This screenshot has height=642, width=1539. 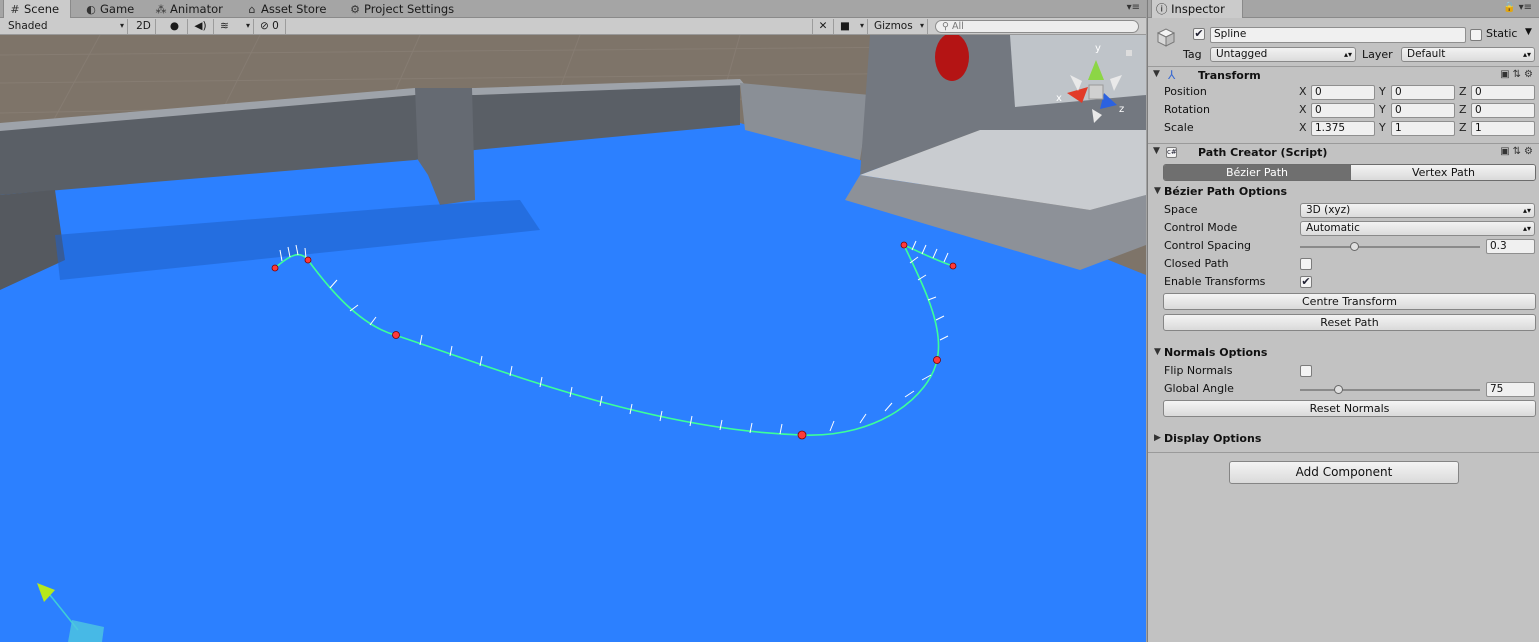 I want to click on shading-mode-dropdown: Shaded ▾, so click(x=66, y=26).